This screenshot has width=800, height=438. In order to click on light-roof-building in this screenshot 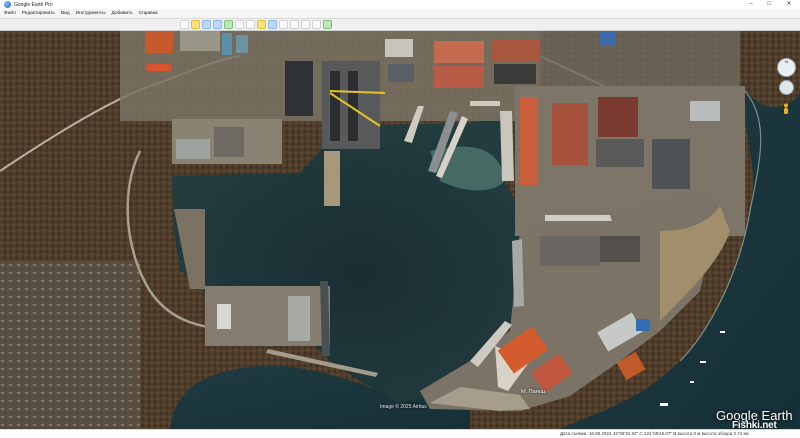, I will do `click(399, 48)`.